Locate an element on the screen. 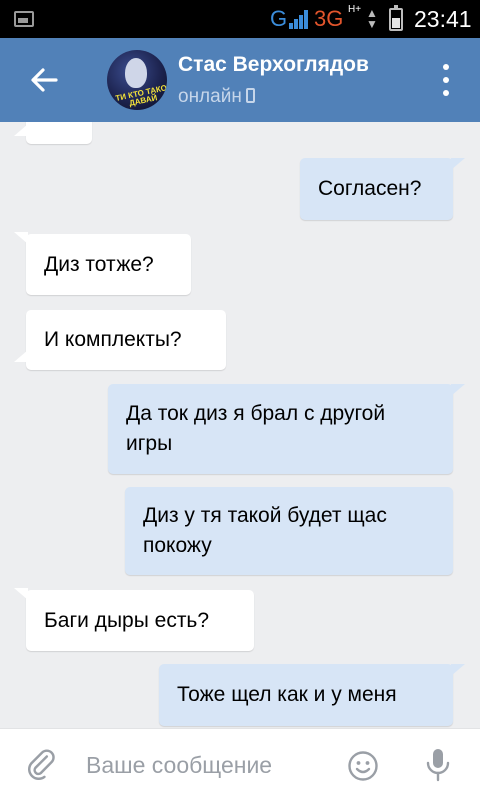 The height and width of the screenshot is (800, 480). message-outgoing: Согласен? is located at coordinates (382, 189).